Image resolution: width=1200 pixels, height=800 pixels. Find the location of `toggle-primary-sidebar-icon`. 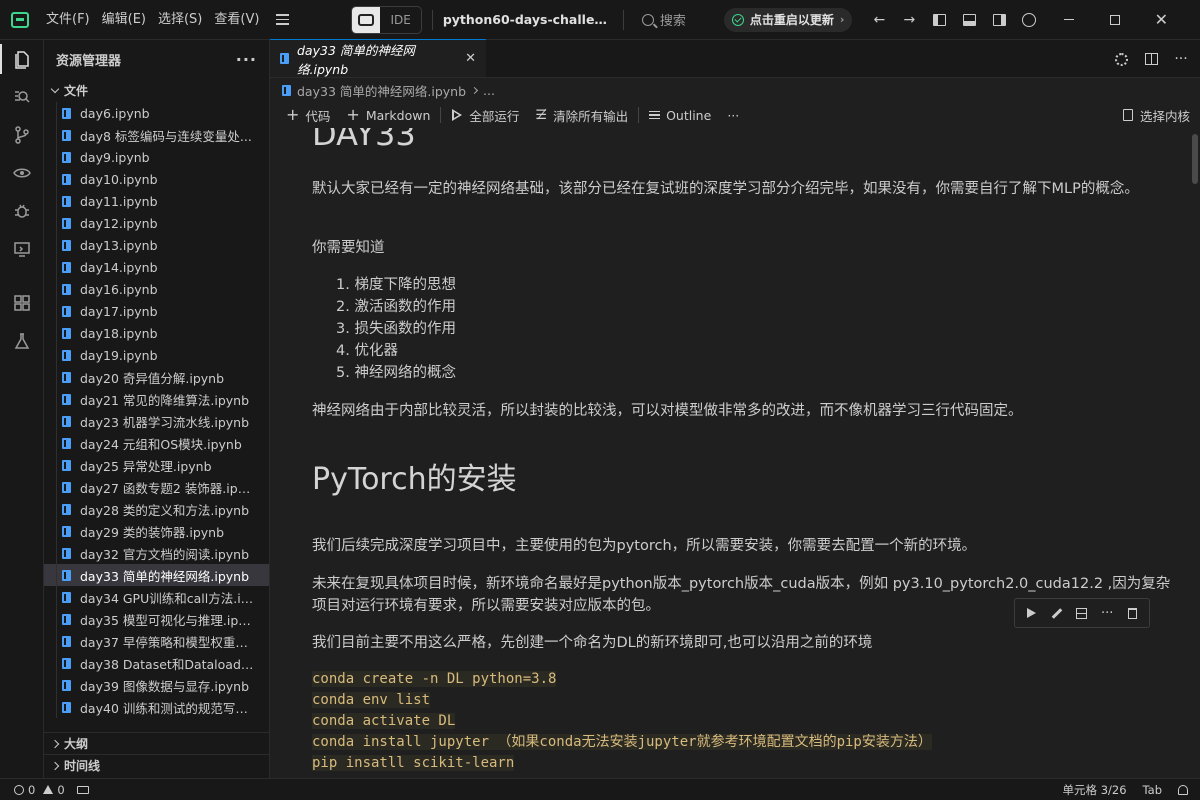

toggle-primary-sidebar-icon is located at coordinates (939, 20).